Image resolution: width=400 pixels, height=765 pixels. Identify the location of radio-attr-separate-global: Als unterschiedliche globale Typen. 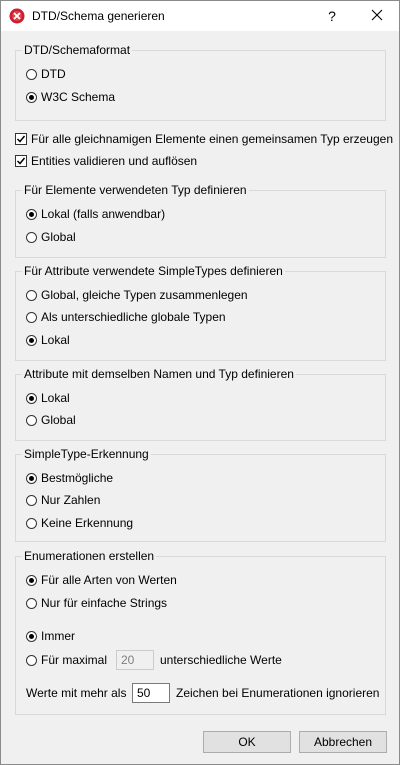
(126, 317).